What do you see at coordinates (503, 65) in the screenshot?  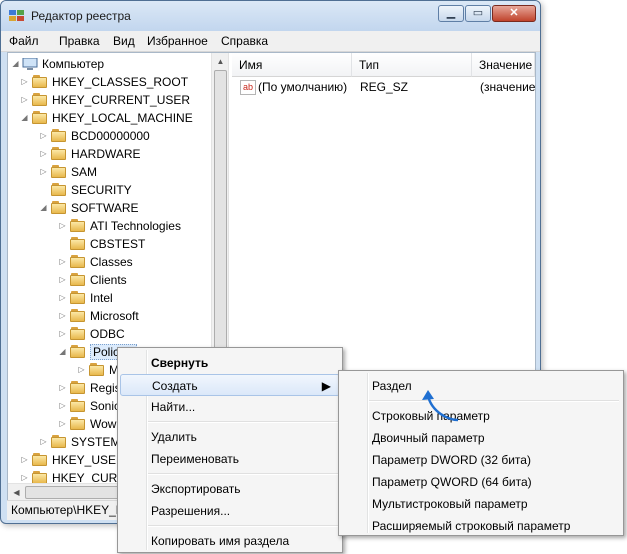 I see `column-header-value: Значение` at bounding box center [503, 65].